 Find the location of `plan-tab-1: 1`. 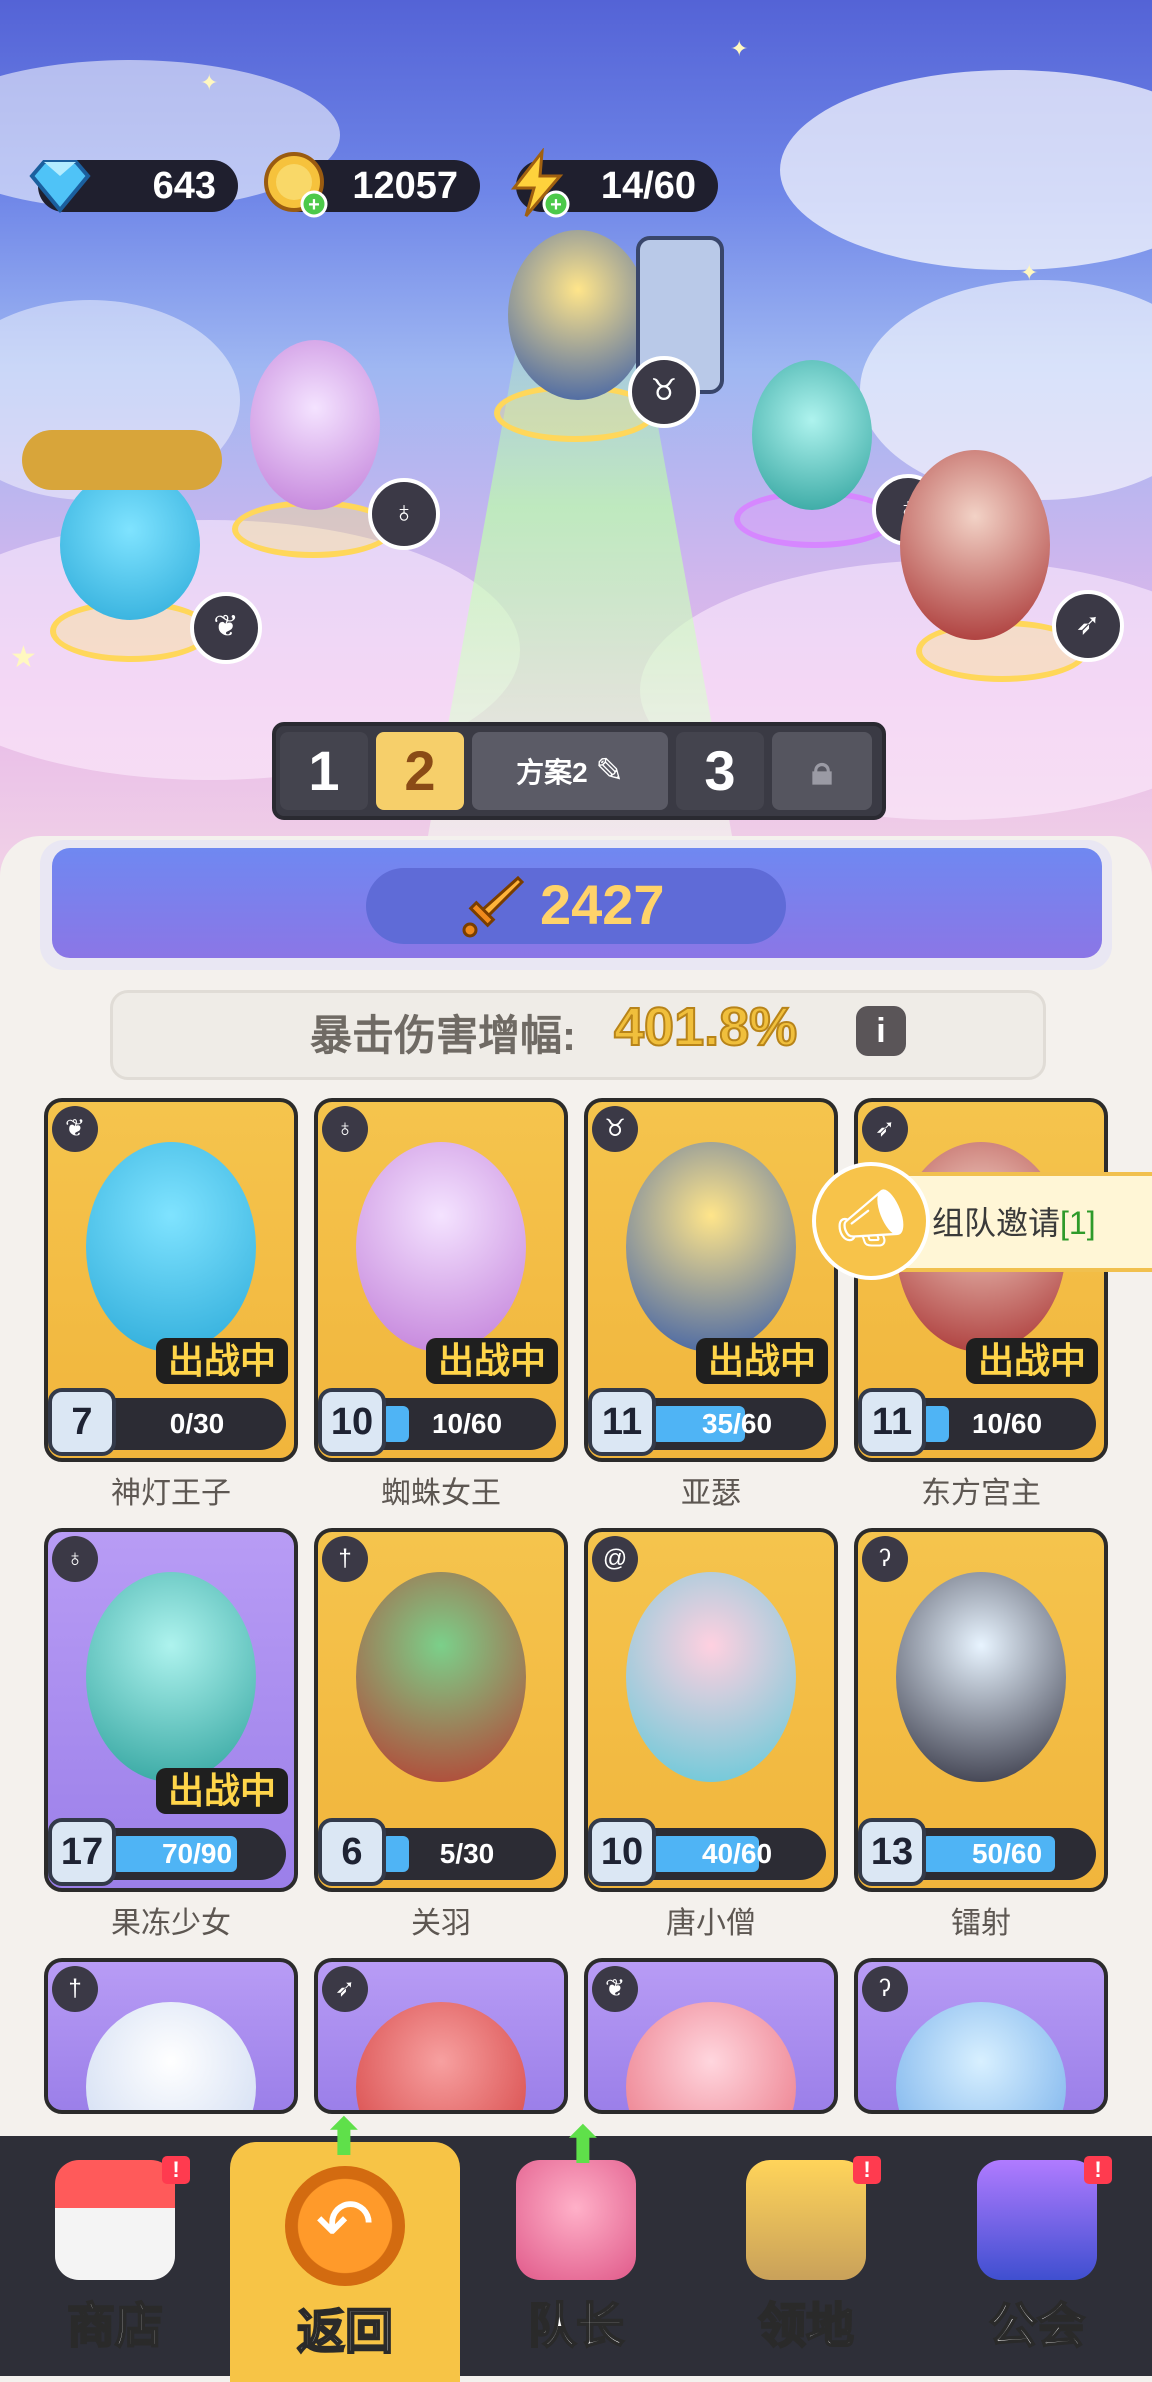

plan-tab-1: 1 is located at coordinates (324, 771).